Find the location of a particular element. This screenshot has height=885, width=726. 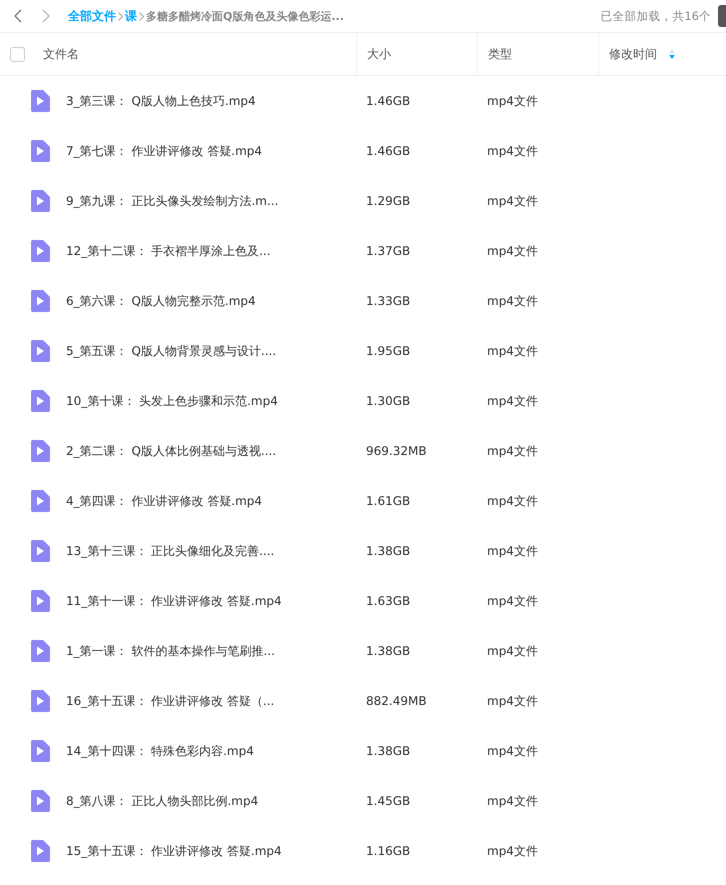

file-size: 1.33GB is located at coordinates (388, 301).